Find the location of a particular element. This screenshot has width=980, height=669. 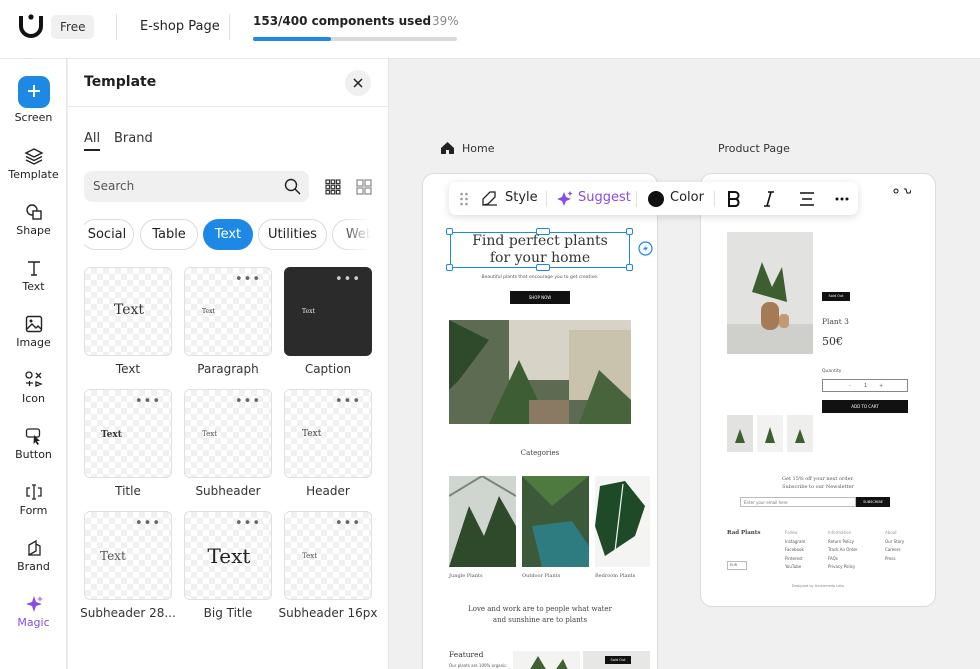

rail-button: Button is located at coordinates (33, 443).